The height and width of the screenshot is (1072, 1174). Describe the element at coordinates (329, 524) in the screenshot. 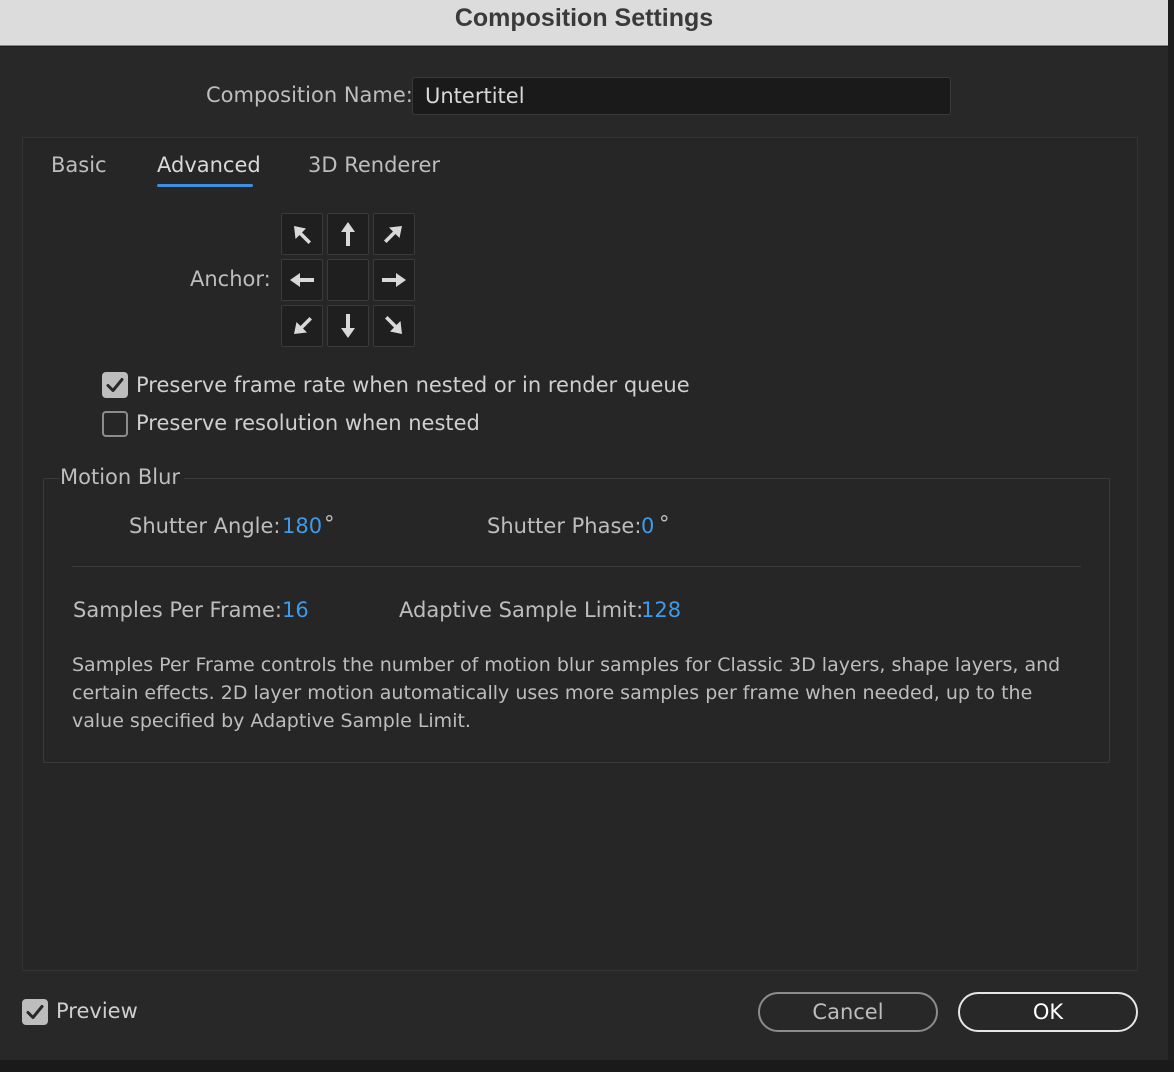

I see `shutter-angle-unit: °` at that location.